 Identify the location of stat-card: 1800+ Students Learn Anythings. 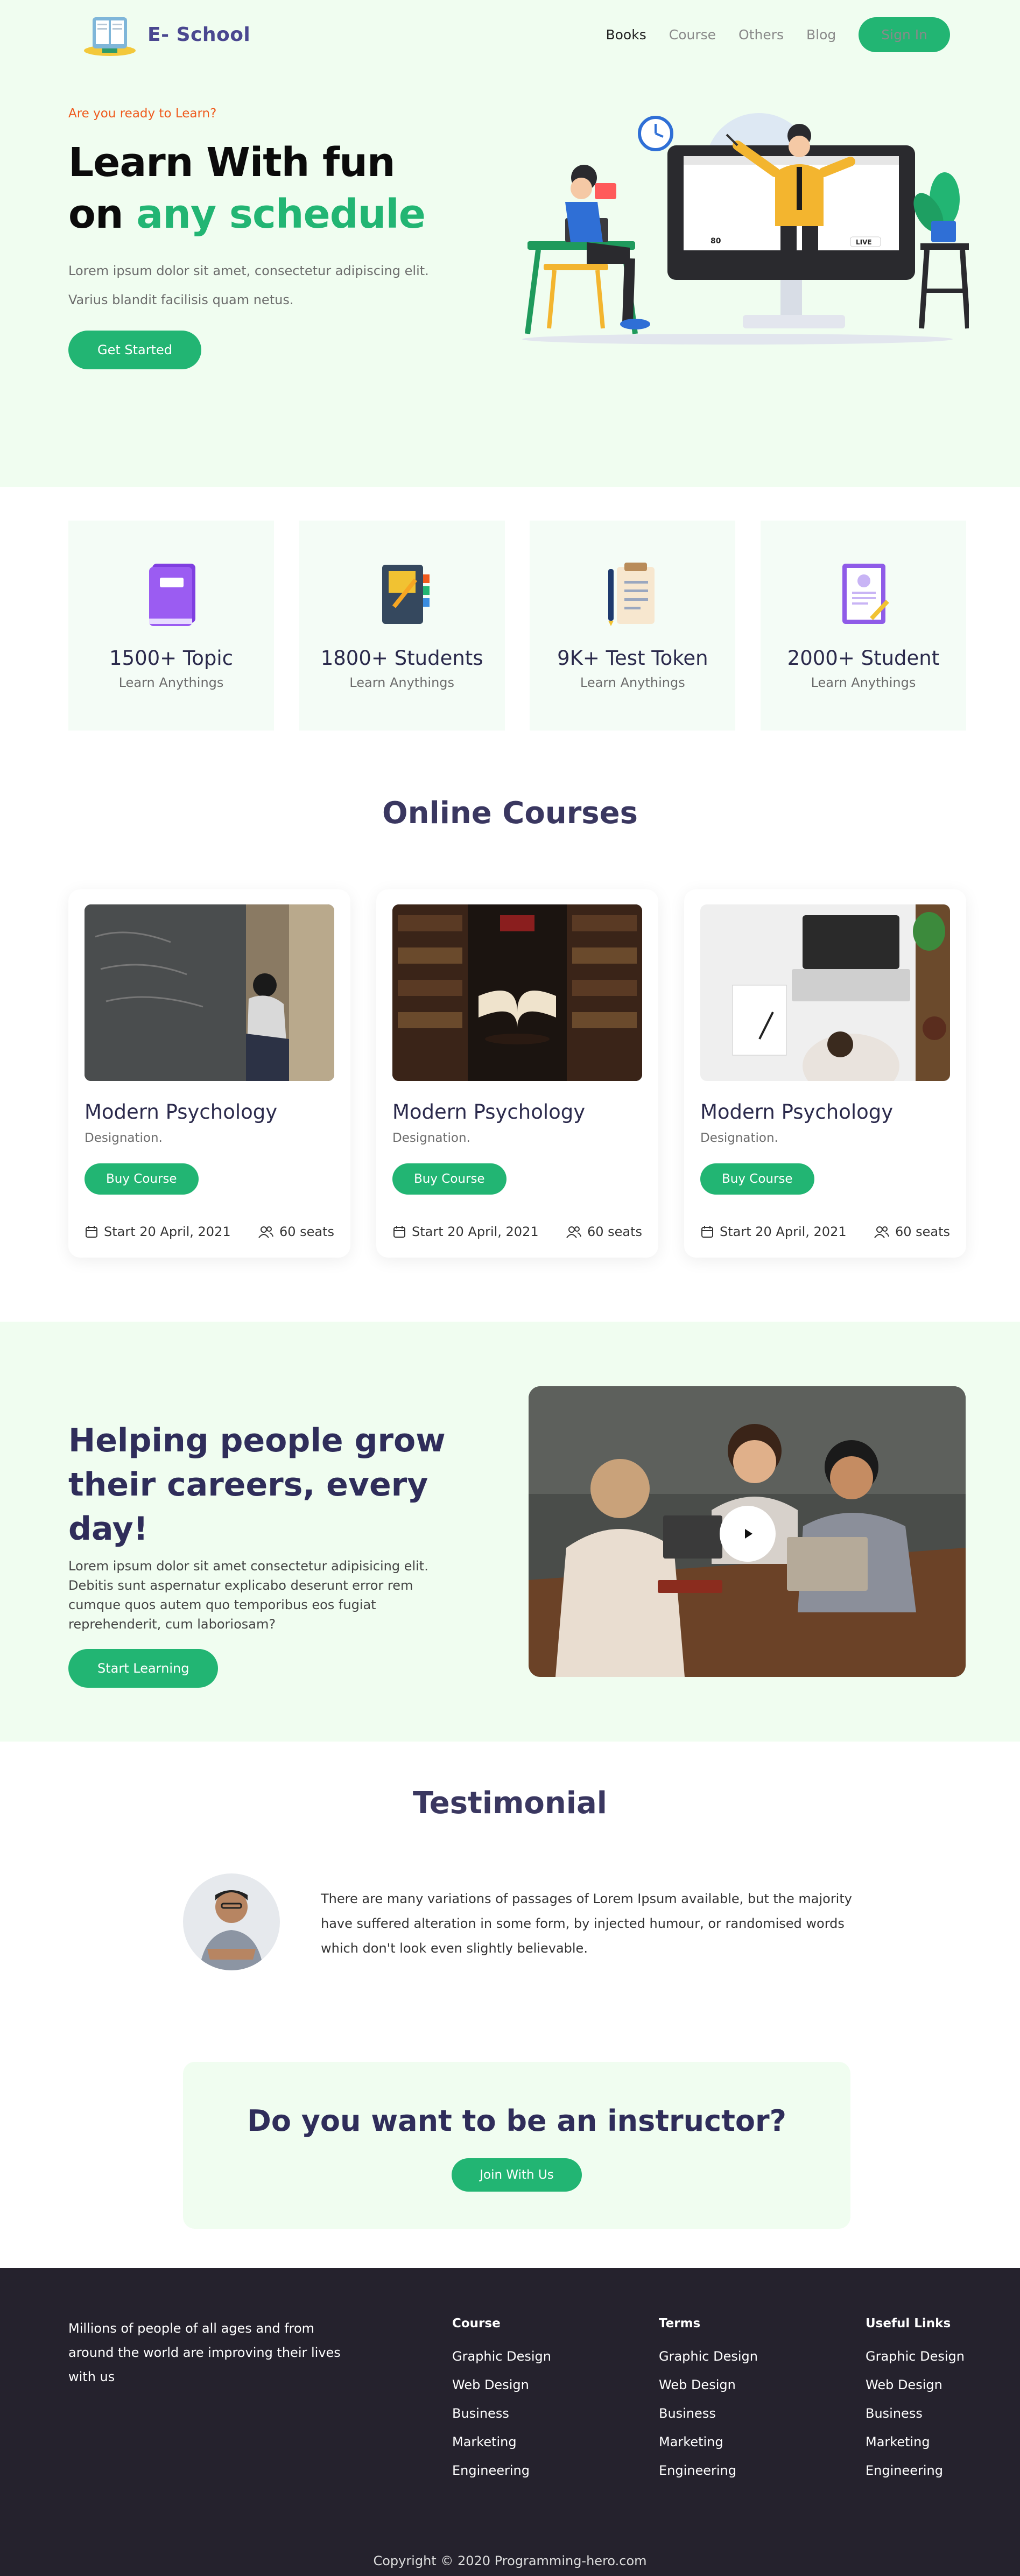
(402, 626).